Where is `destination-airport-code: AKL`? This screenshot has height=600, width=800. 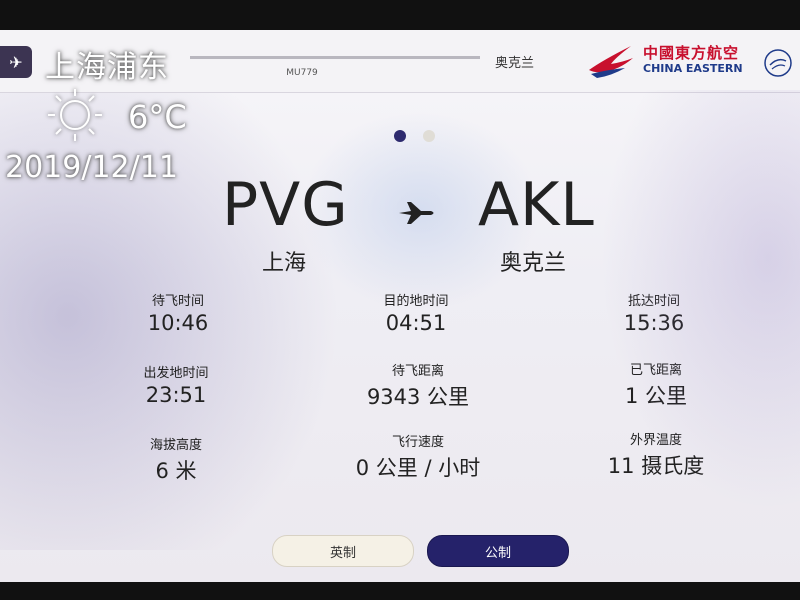
destination-airport-code: AKL is located at coordinates (536, 205).